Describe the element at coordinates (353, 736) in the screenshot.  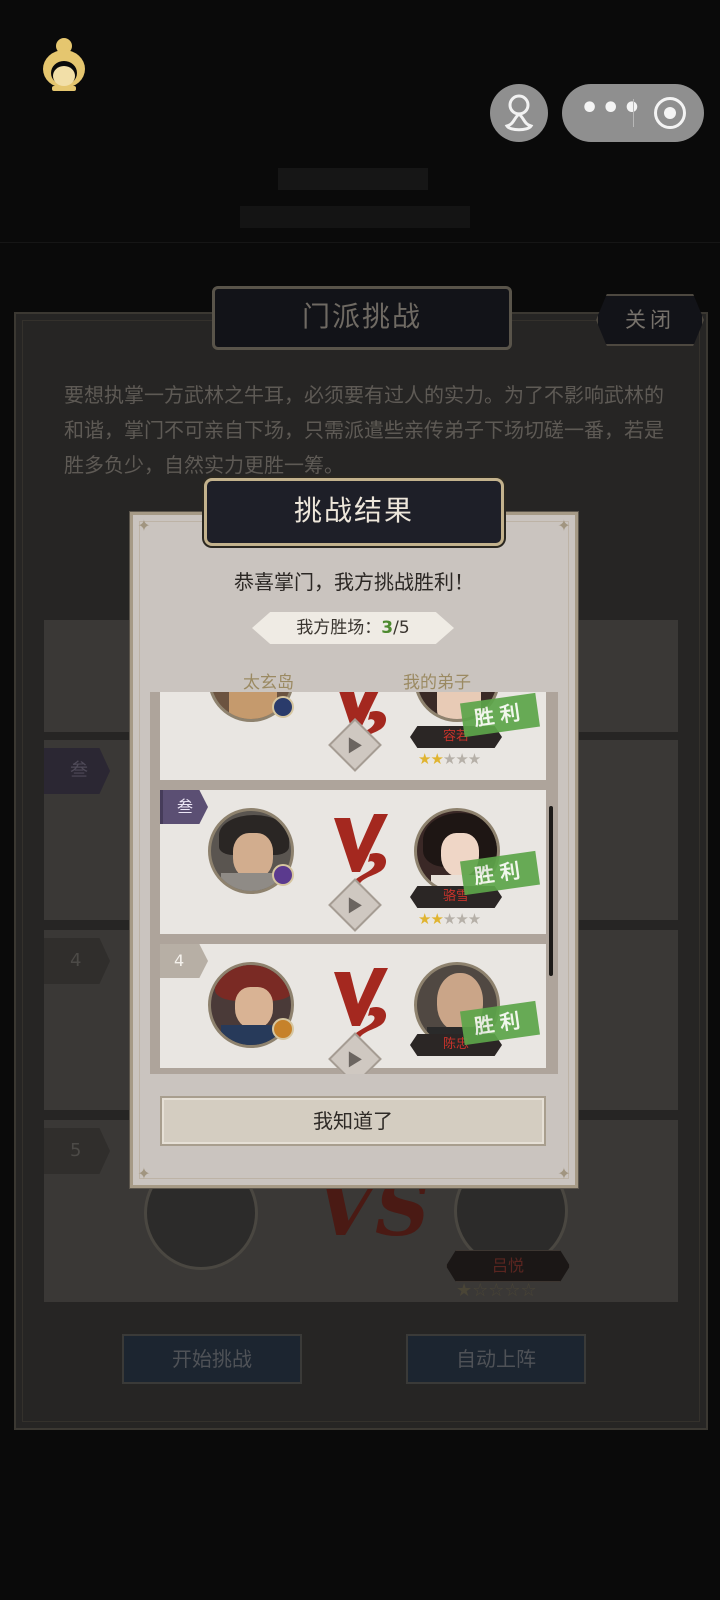
I see `match-card: 容若 胜利 ★★★★★` at that location.